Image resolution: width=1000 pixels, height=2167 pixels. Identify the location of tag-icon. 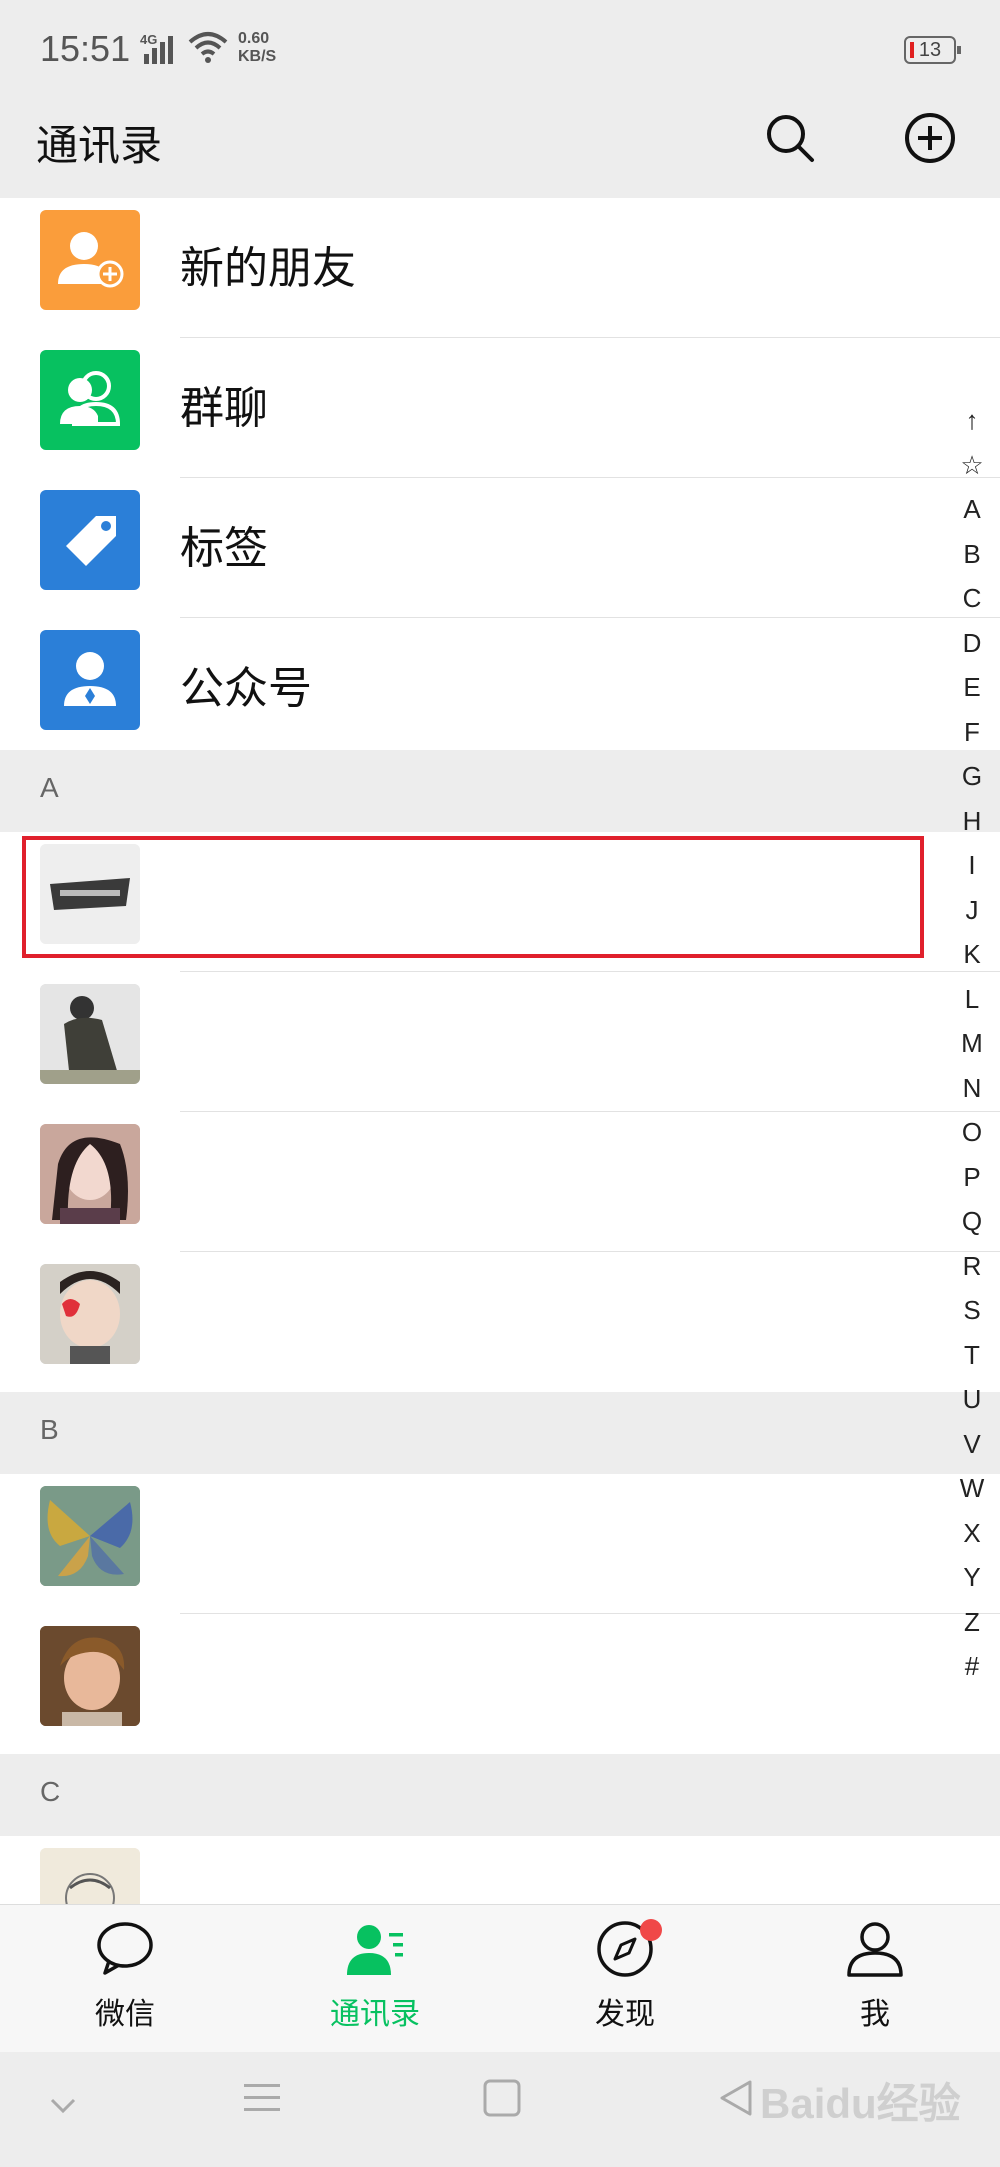
(90, 540).